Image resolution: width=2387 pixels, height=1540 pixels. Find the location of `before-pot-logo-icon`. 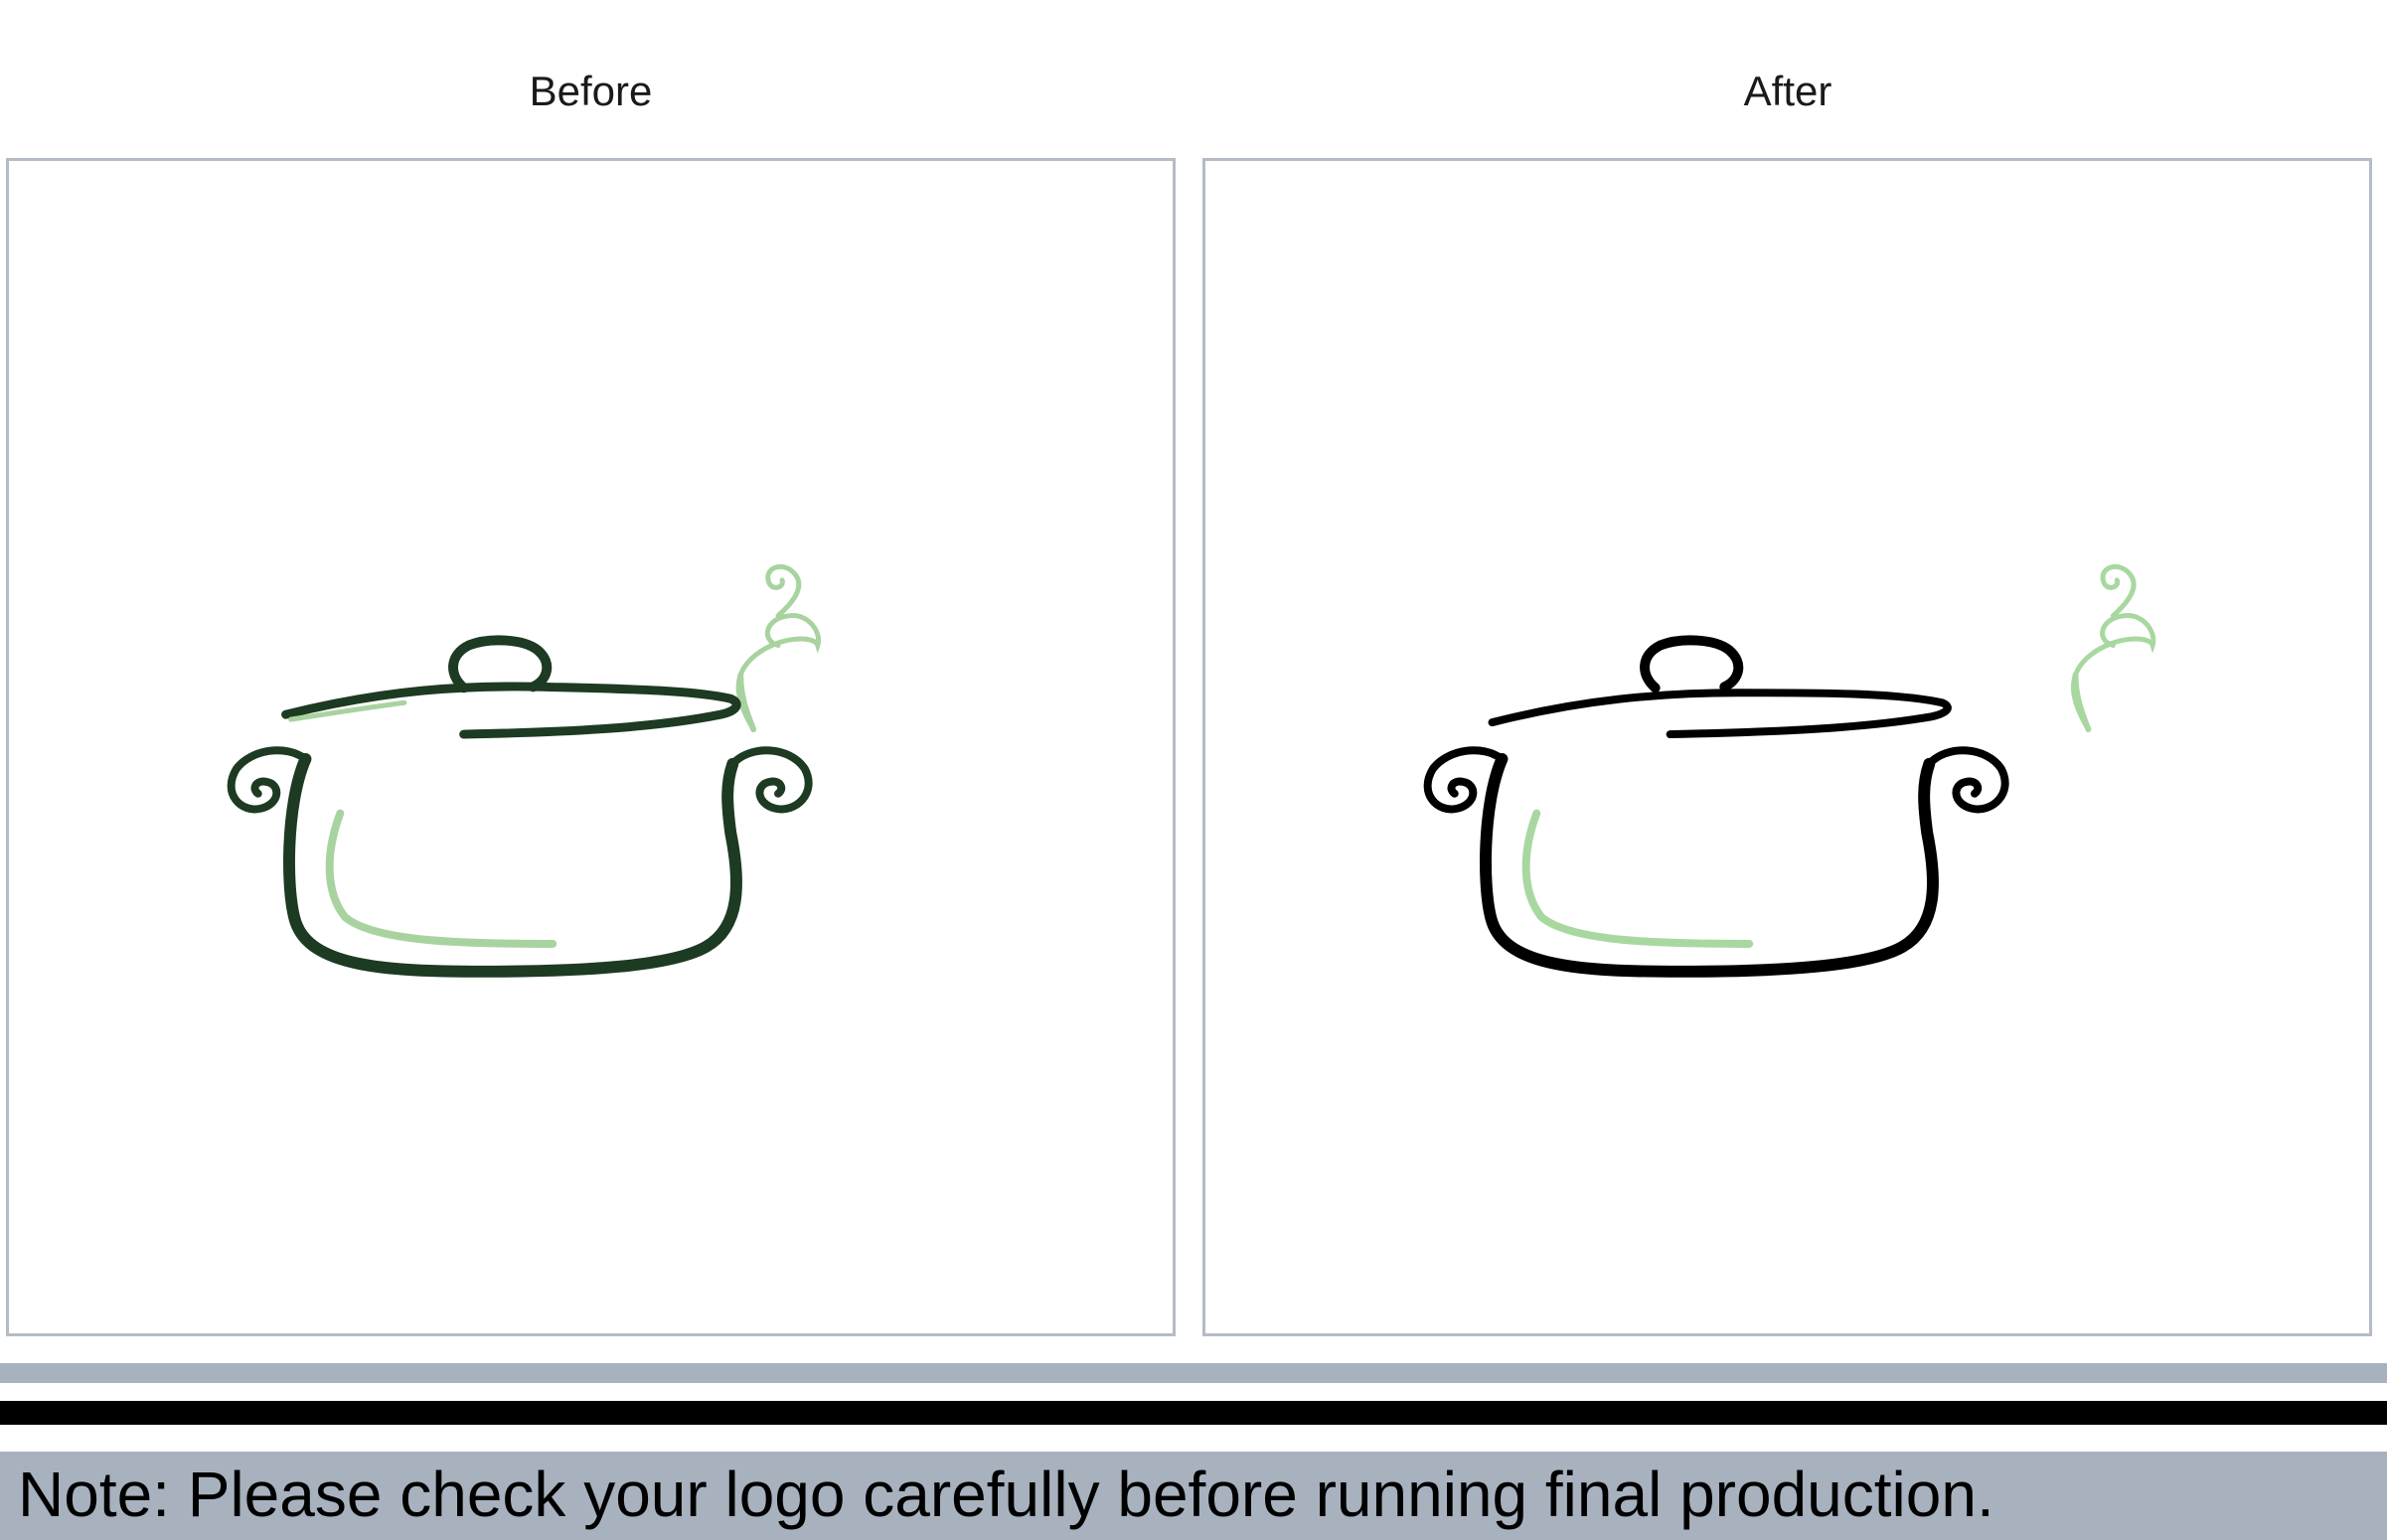

before-pot-logo-icon is located at coordinates (524, 770).